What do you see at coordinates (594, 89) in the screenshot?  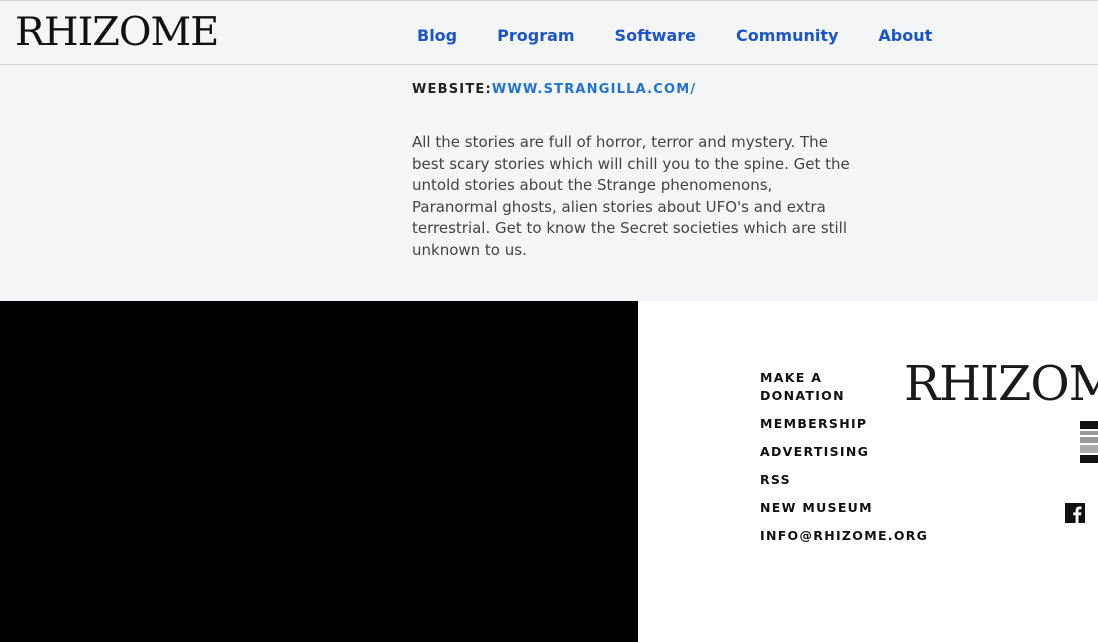 I see `website-link: WWW.STRANGILLA.COM/` at bounding box center [594, 89].